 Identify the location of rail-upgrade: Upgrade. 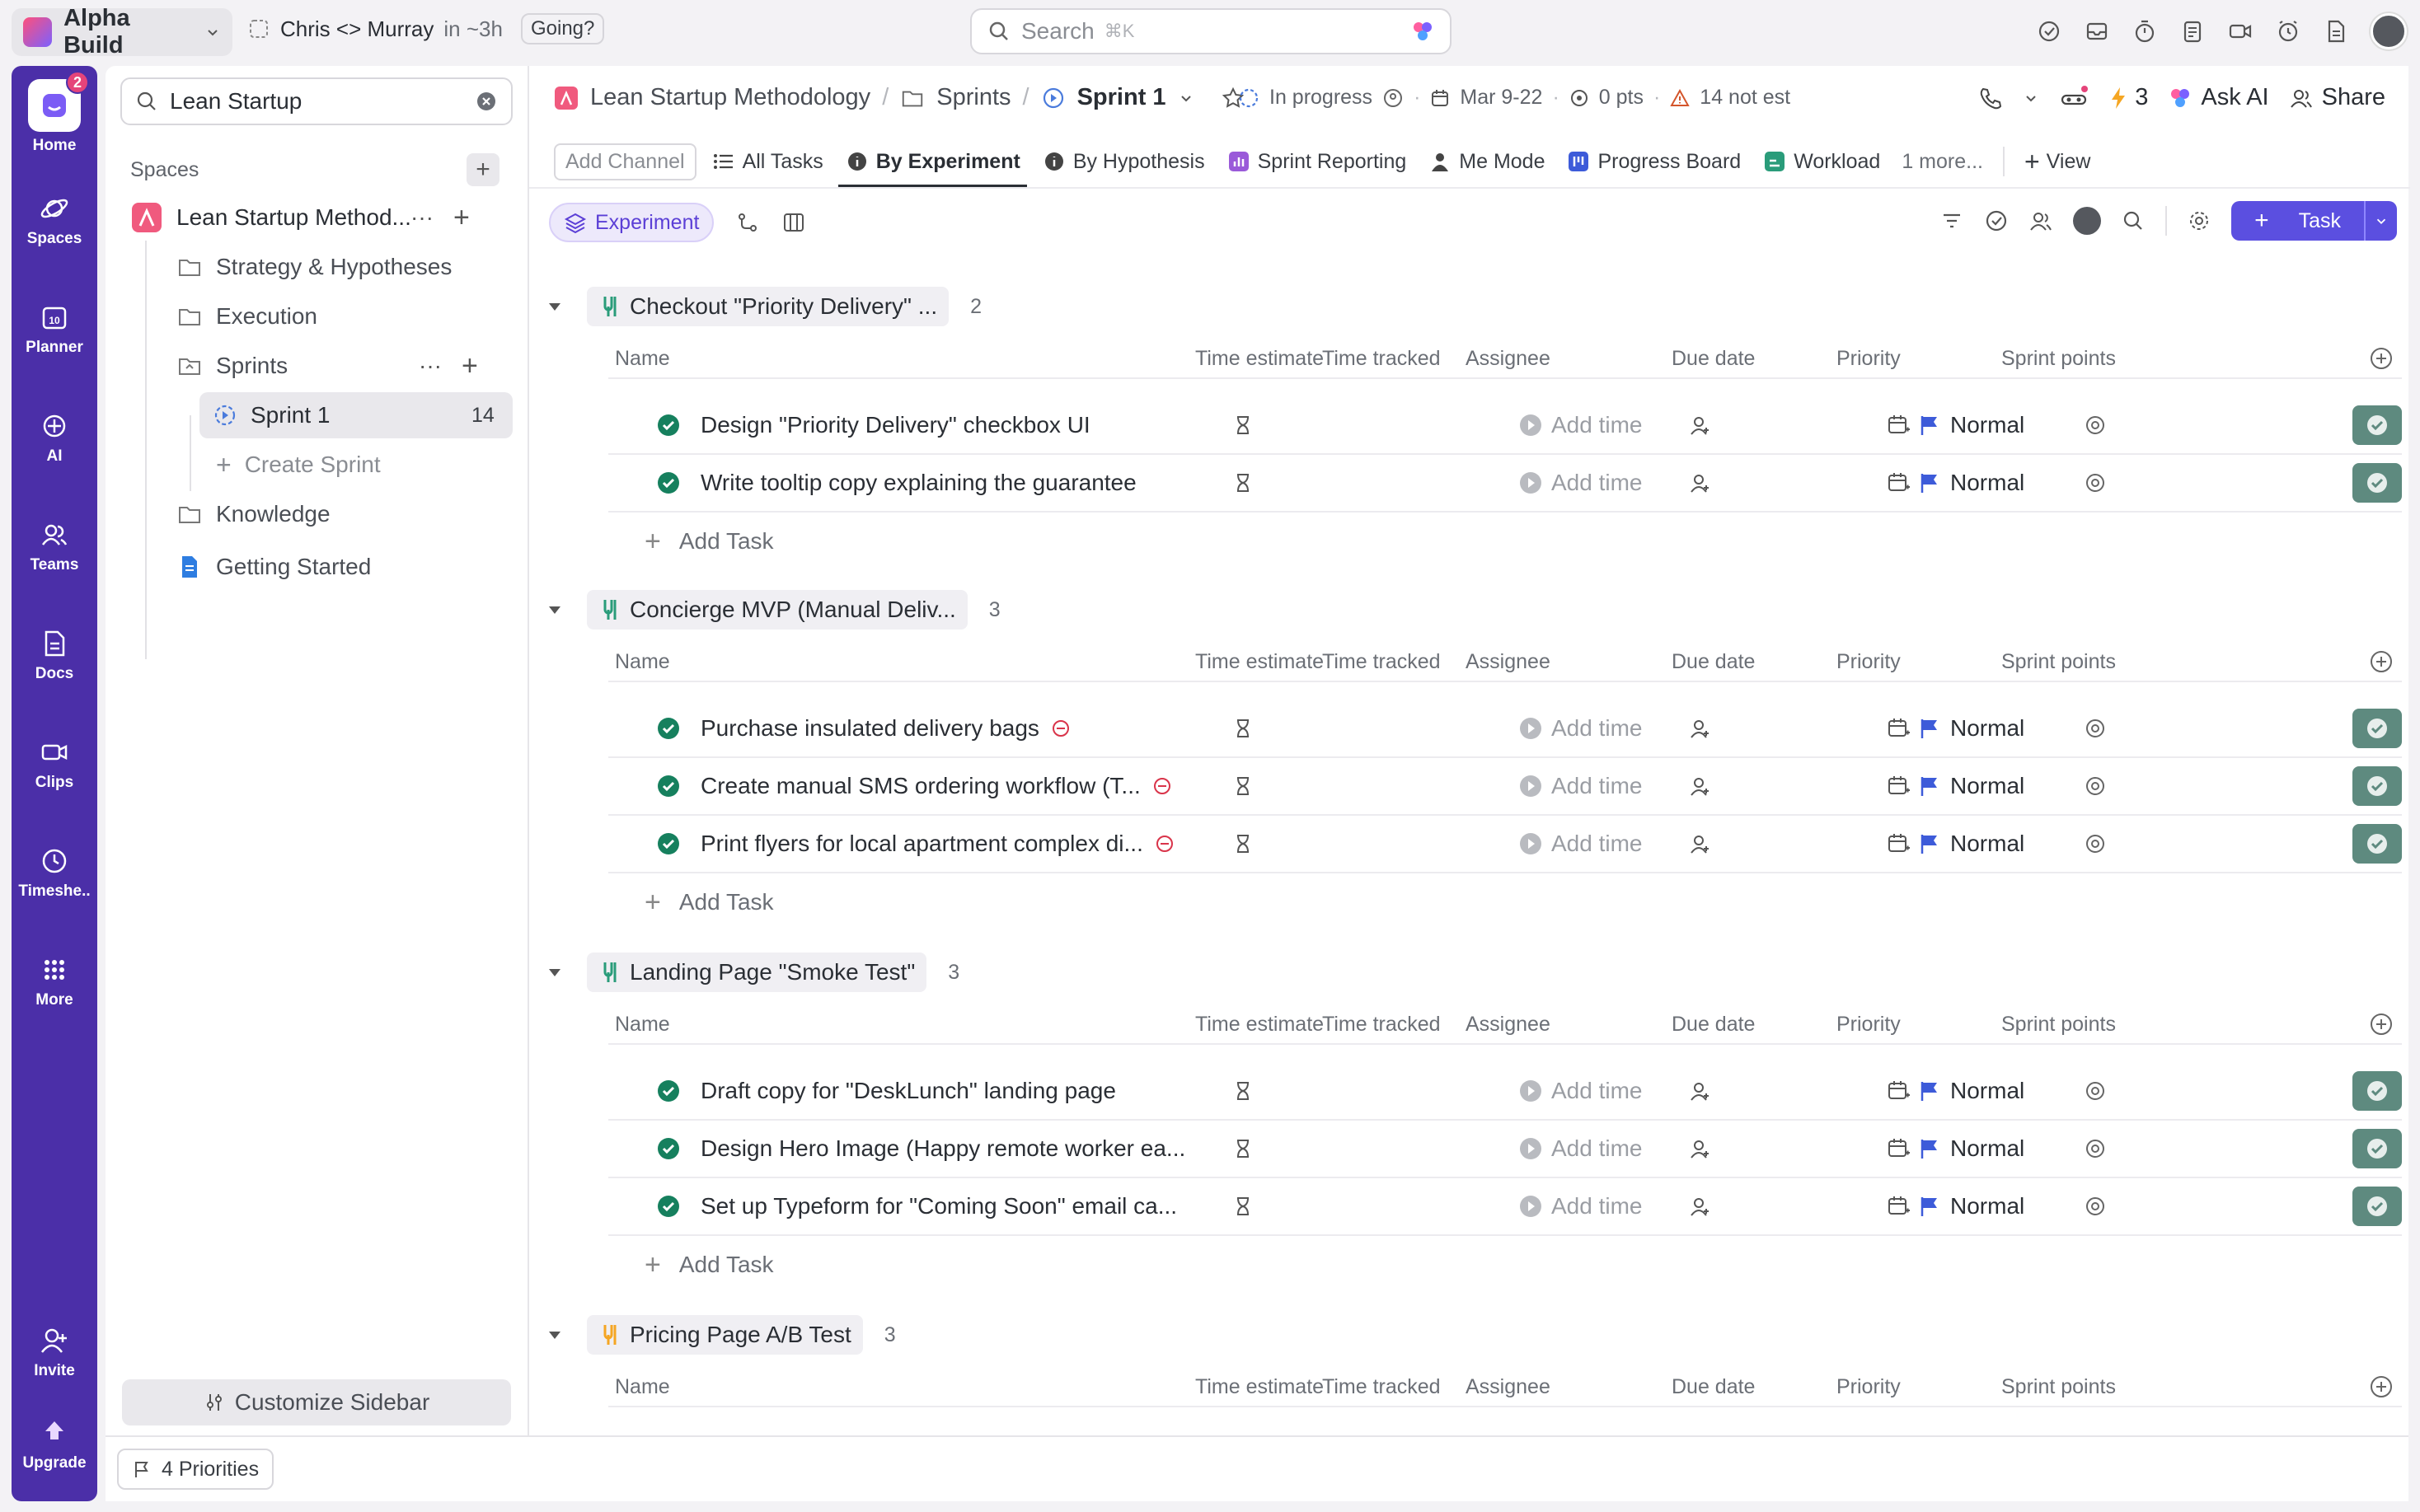
(55, 1442).